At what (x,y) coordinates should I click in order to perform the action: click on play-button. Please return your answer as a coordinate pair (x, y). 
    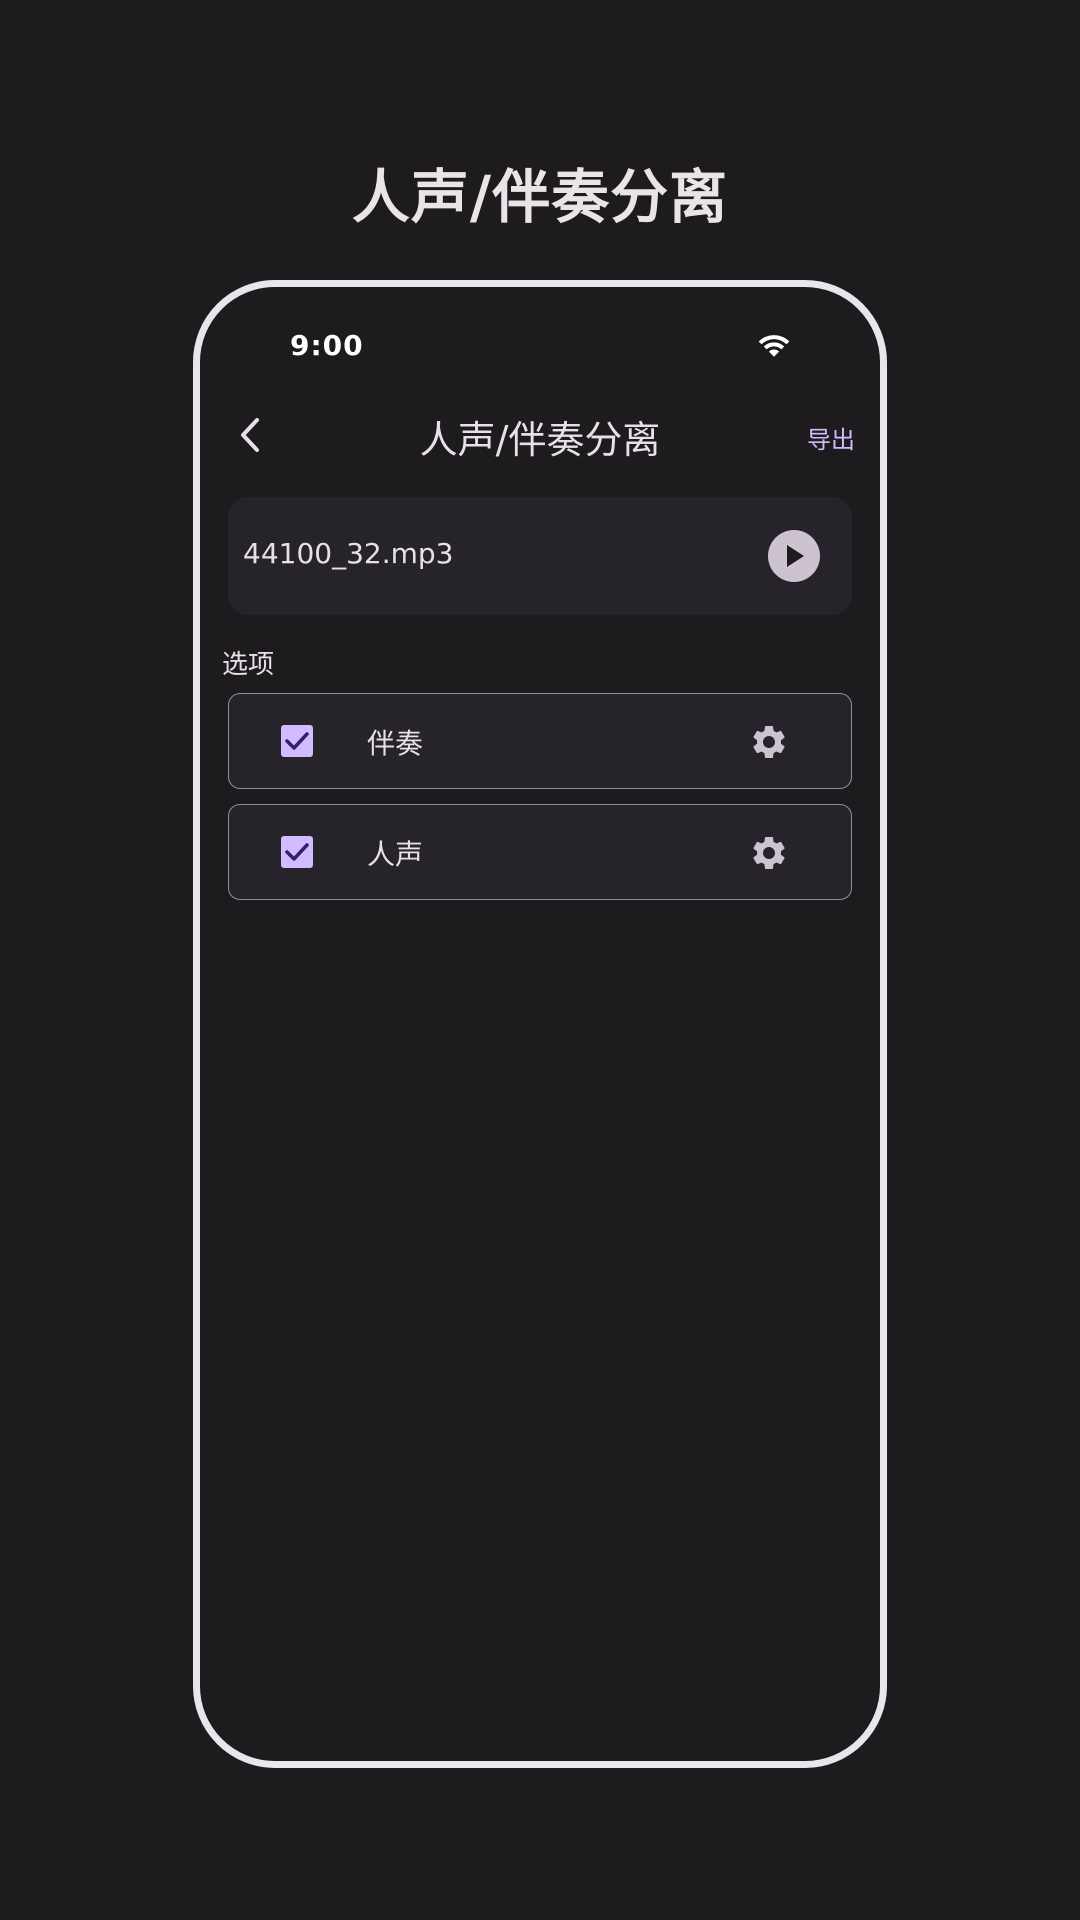
    Looking at the image, I should click on (794, 556).